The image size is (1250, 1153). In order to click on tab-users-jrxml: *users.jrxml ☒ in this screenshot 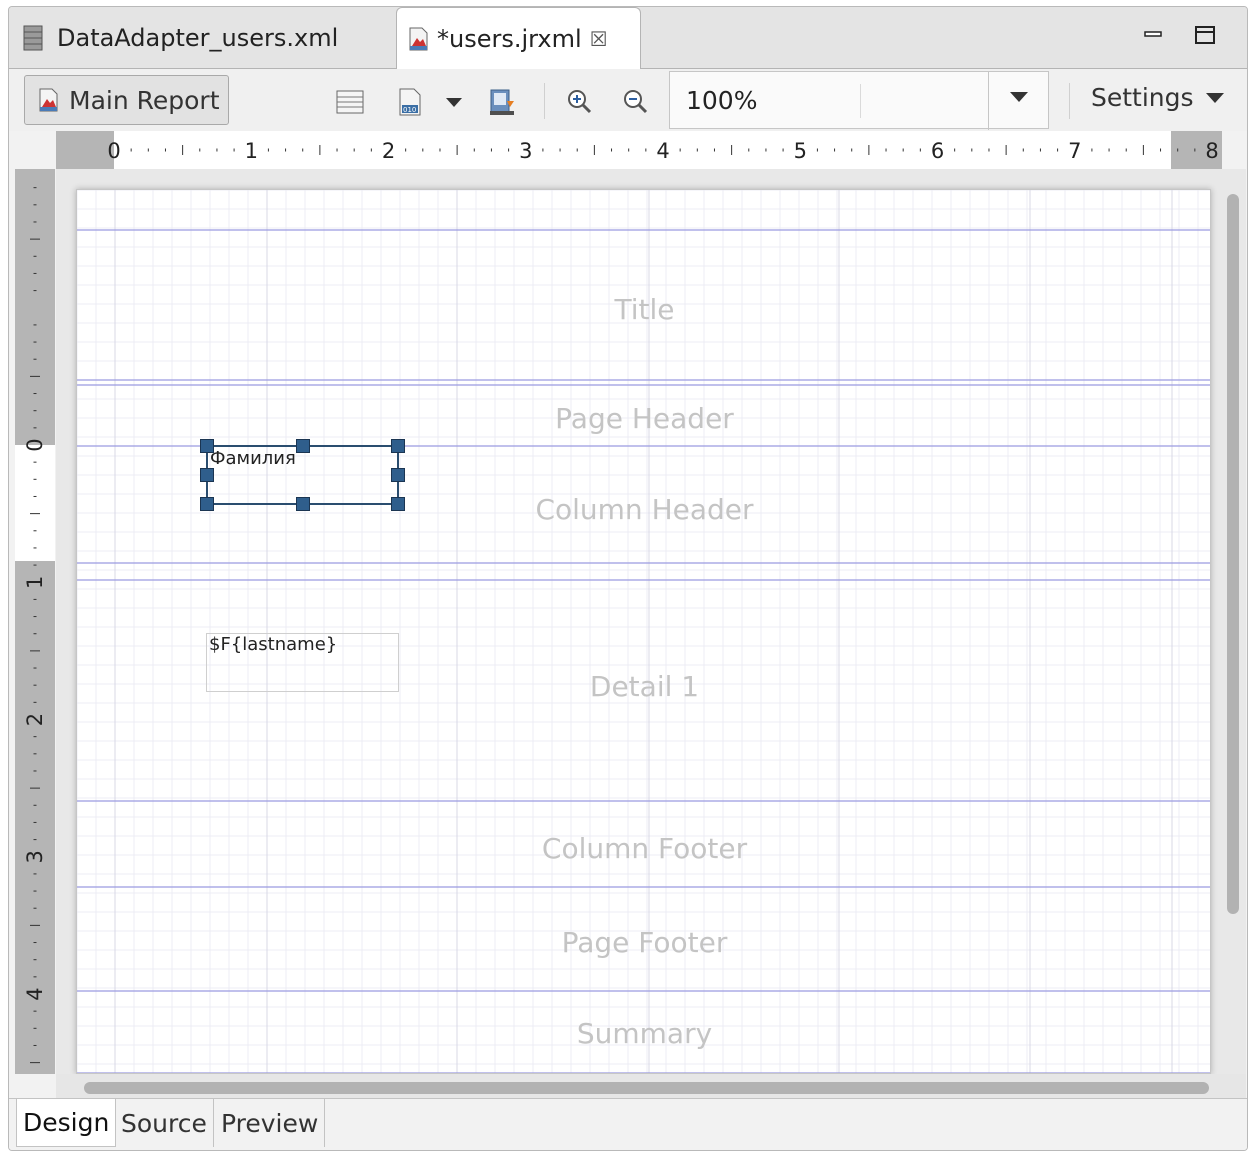, I will do `click(518, 38)`.